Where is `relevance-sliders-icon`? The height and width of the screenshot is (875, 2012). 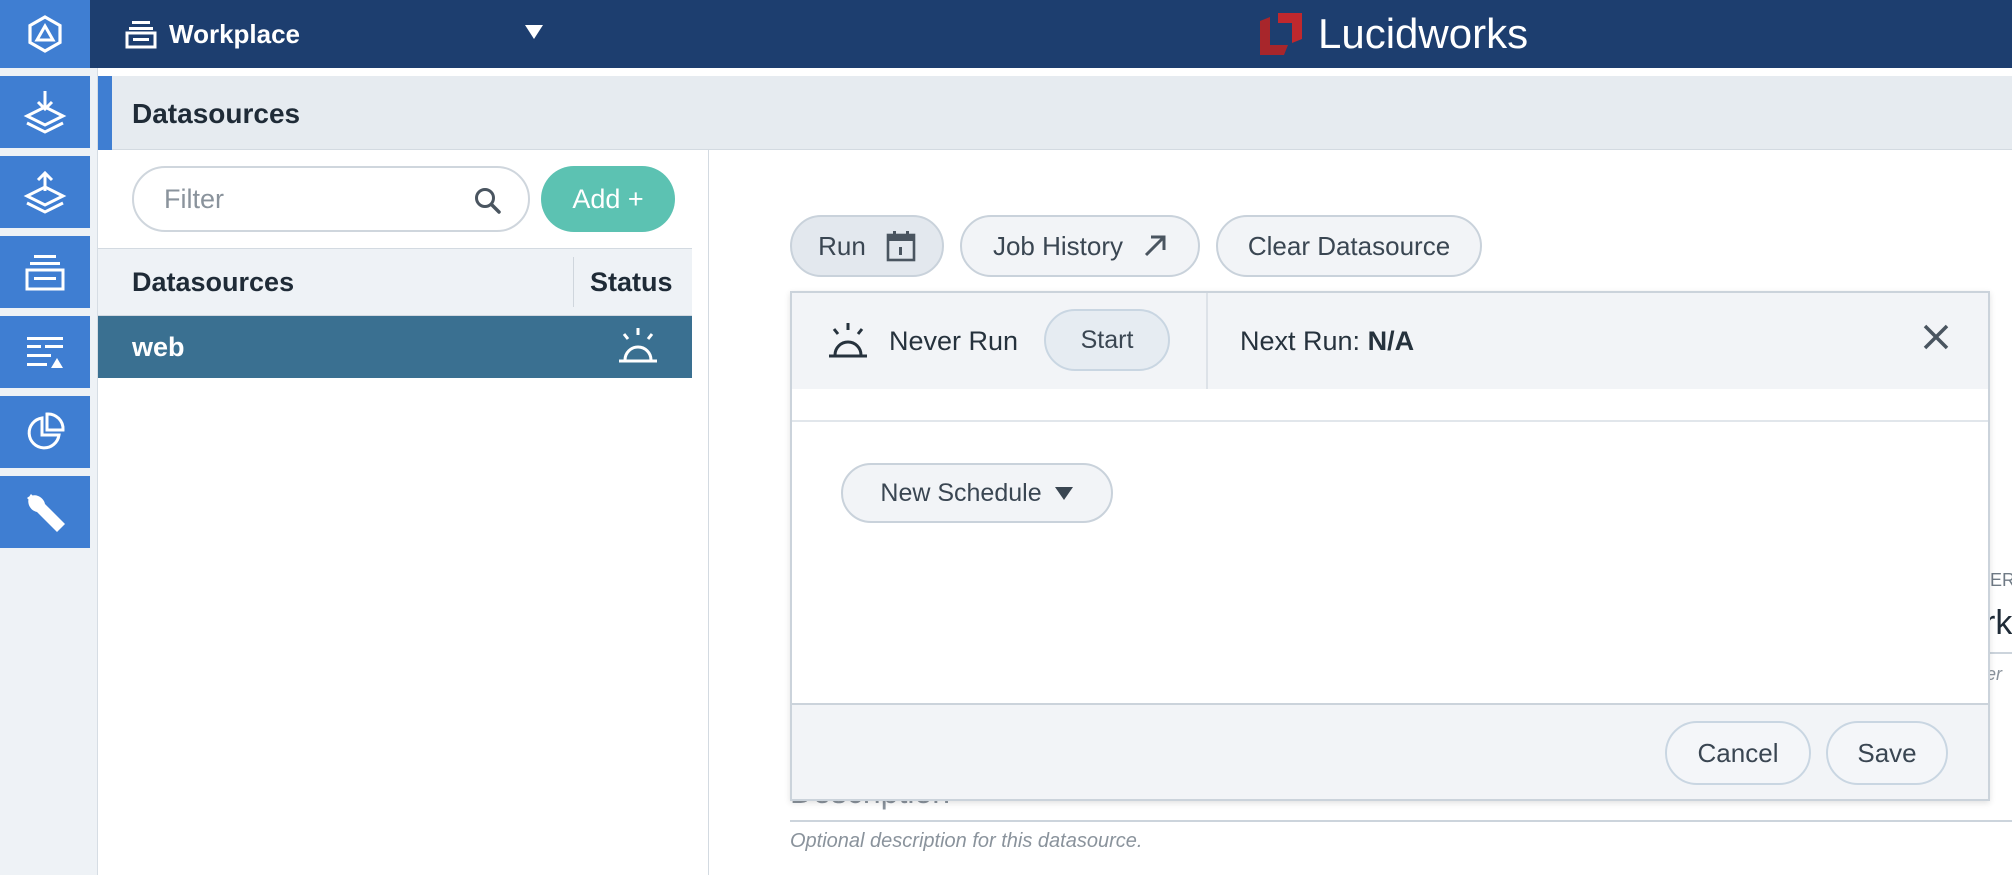
relevance-sliders-icon is located at coordinates (45, 352).